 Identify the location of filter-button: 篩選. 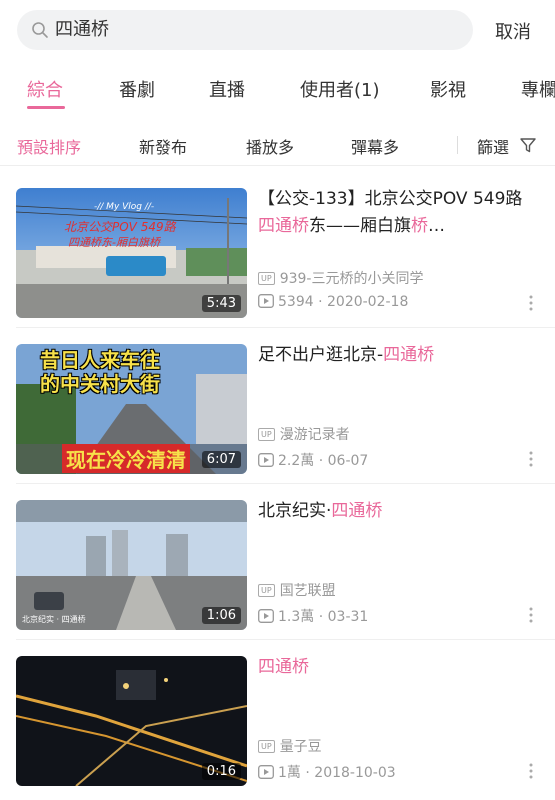
(493, 146).